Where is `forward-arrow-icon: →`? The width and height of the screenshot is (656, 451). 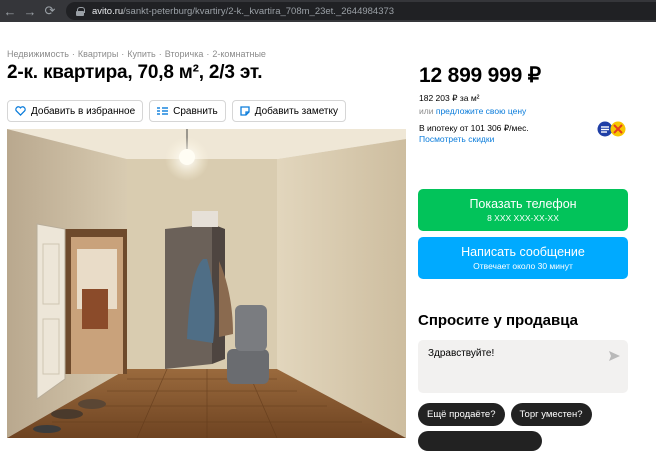
forward-arrow-icon: → is located at coordinates (30, 11).